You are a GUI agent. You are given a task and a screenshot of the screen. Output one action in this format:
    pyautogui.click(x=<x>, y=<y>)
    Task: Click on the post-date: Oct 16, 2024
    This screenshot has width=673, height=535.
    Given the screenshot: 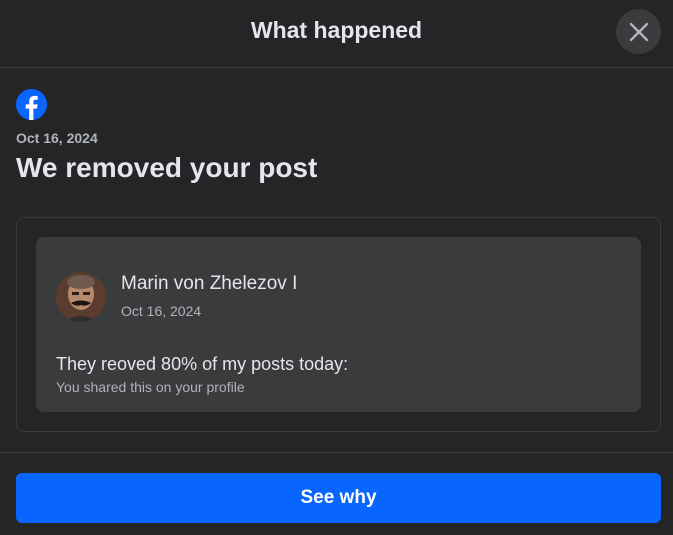 What is the action you would take?
    pyautogui.click(x=161, y=311)
    